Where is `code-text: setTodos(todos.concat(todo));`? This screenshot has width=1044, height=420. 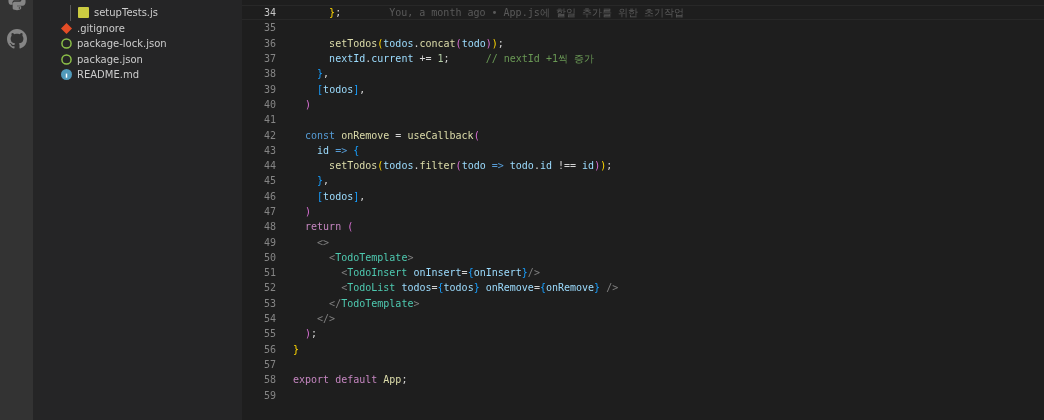
code-text: setTodos(todos.concat(todo)); is located at coordinates (416, 43).